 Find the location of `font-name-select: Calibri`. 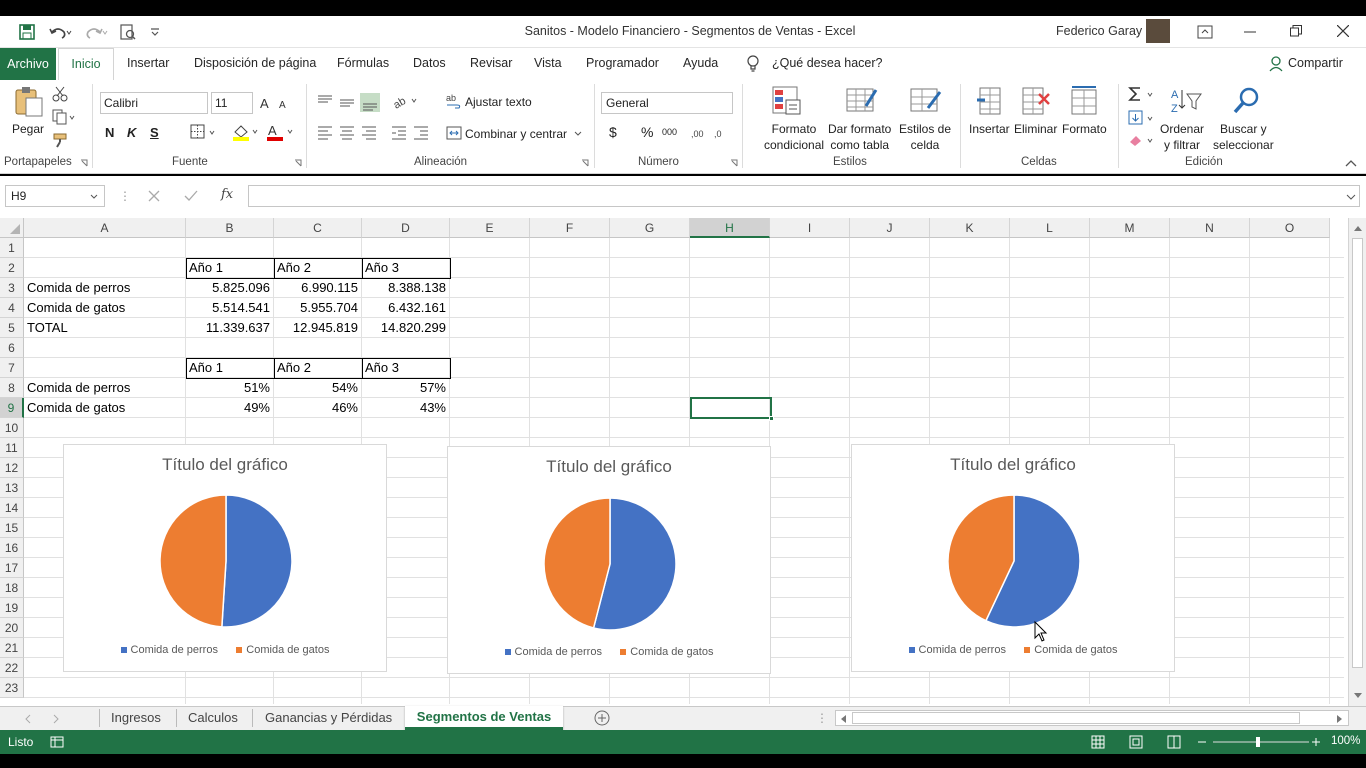

font-name-select: Calibri is located at coordinates (154, 103).